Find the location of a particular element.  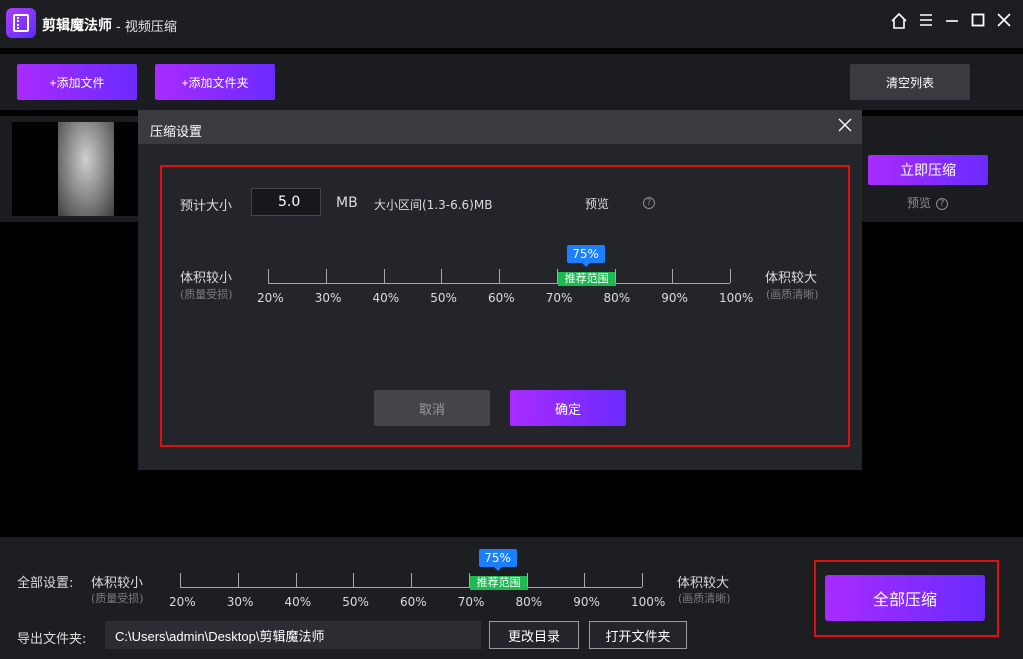

app-name: 剪辑魔法师 is located at coordinates (77, 26).